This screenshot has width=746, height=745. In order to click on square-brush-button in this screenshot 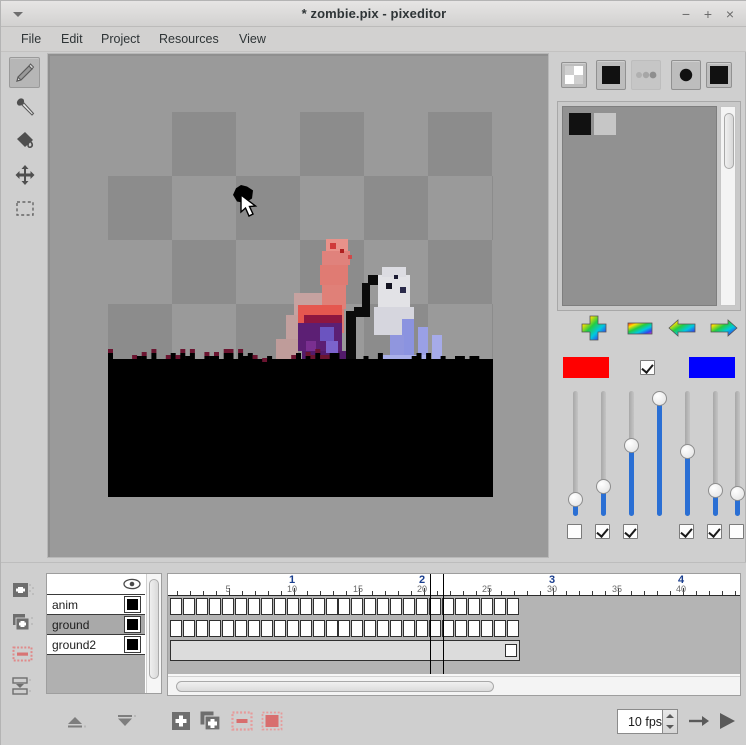, I will do `click(719, 75)`.